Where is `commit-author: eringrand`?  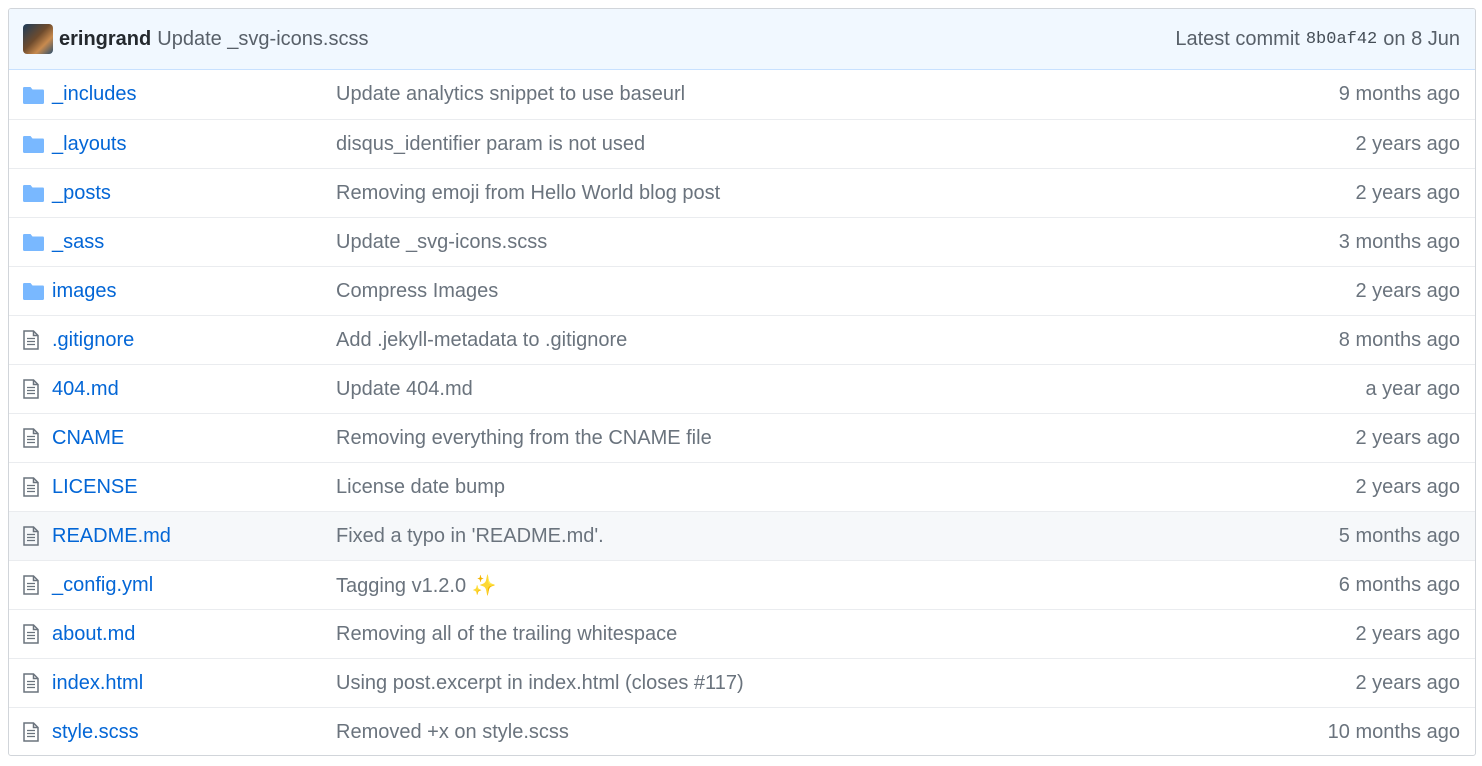
commit-author: eringrand is located at coordinates (105, 39).